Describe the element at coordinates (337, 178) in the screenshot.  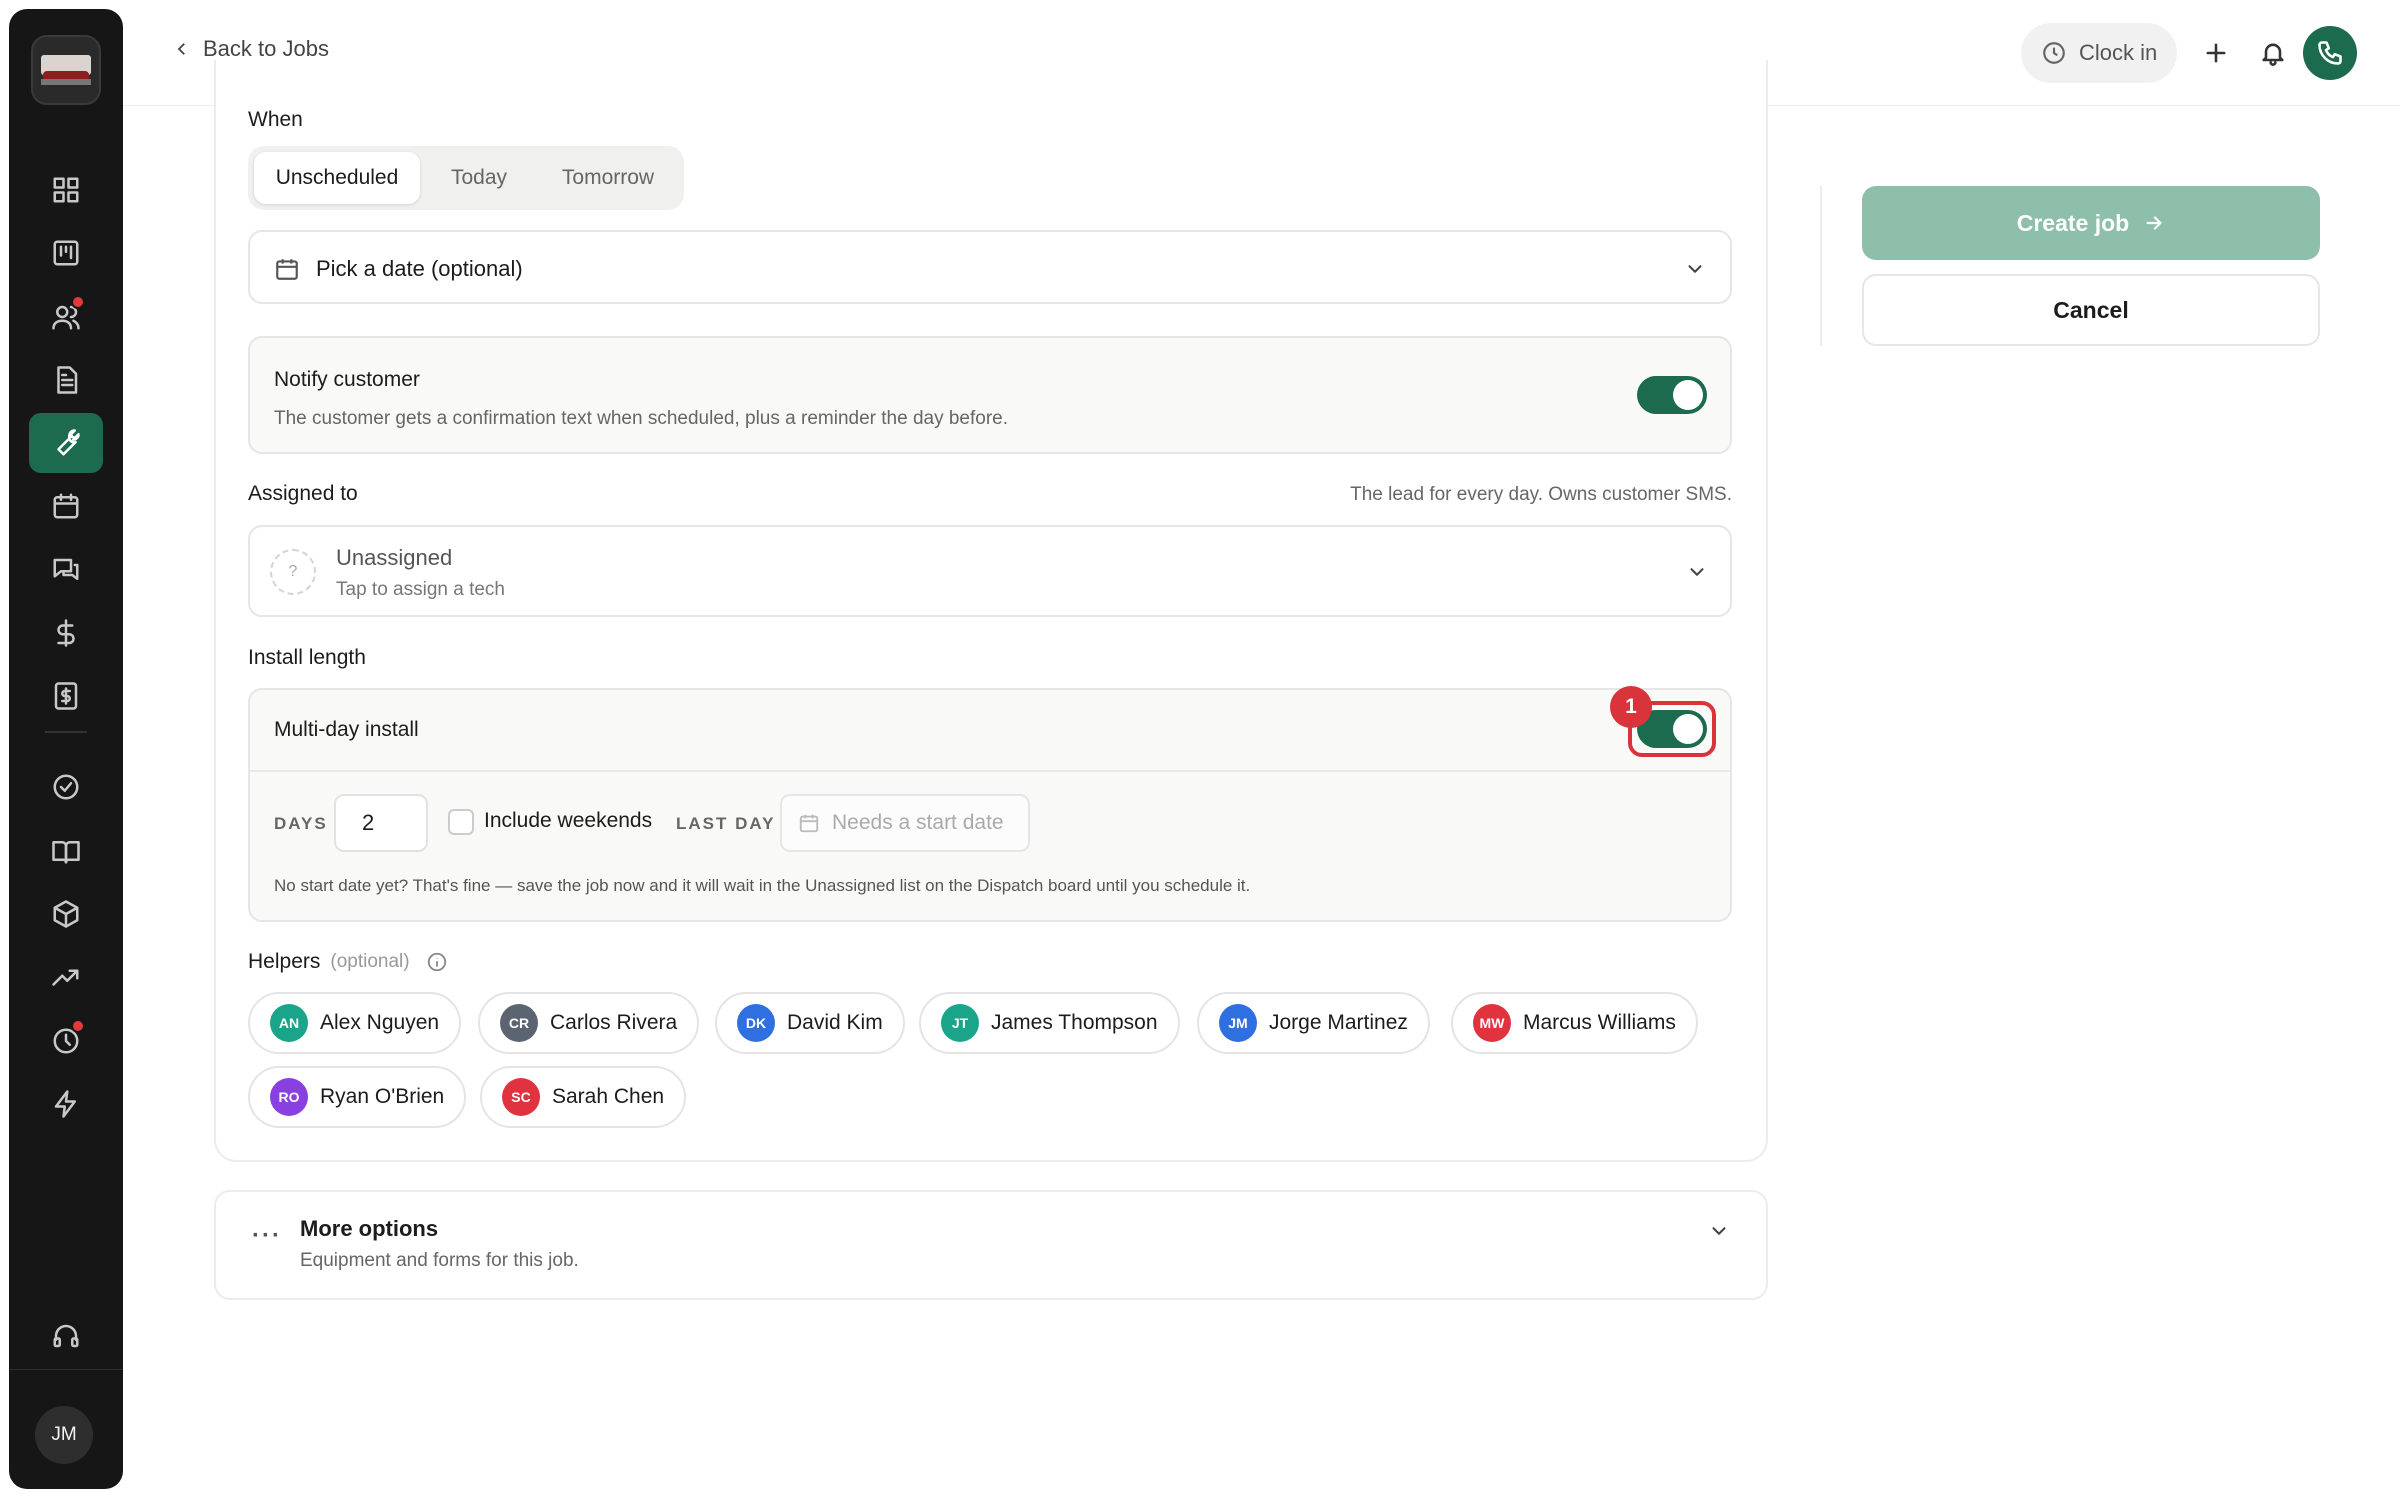
I see `when-option-unscheduled: Unscheduled` at that location.